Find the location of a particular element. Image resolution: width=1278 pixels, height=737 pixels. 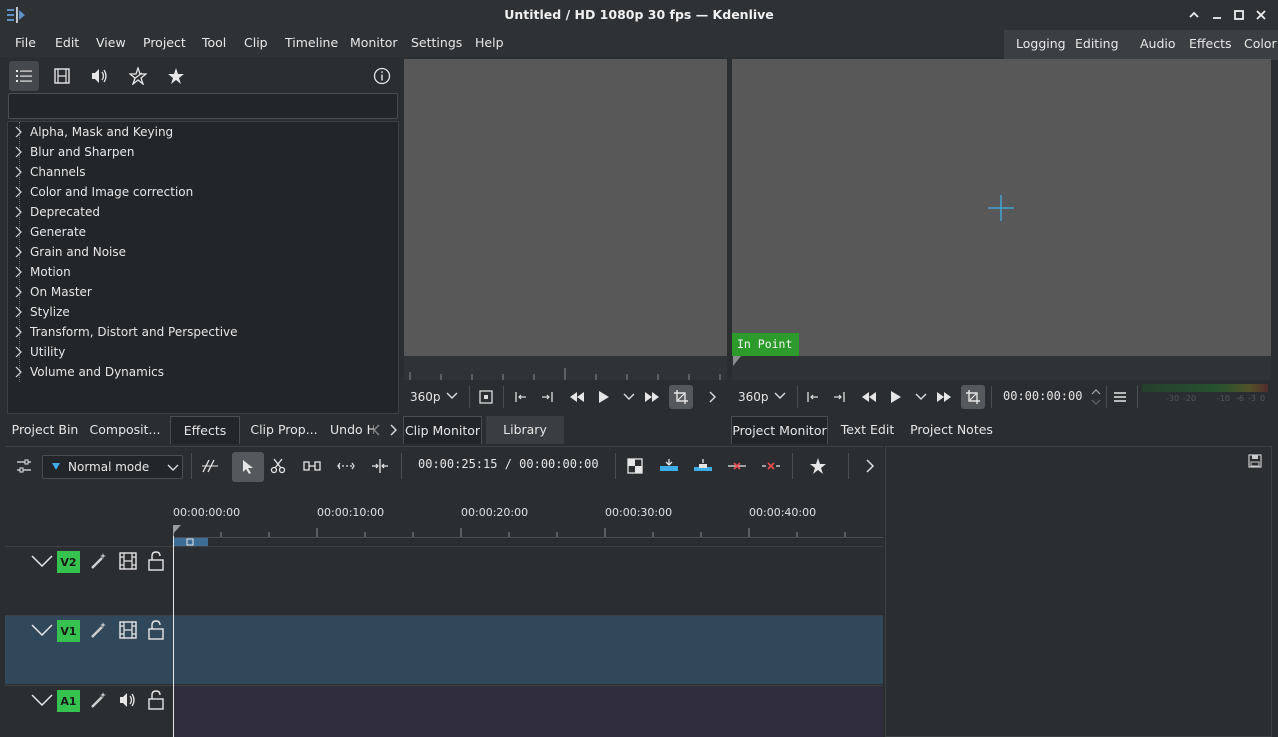

track-v1: V1 is located at coordinates (444, 649).